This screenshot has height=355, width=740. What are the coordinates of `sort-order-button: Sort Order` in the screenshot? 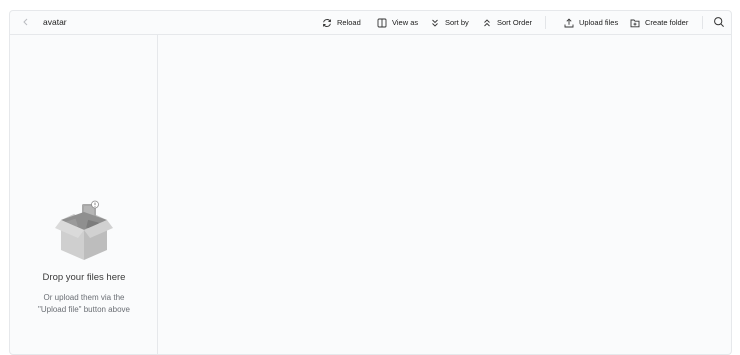 It's located at (507, 22).